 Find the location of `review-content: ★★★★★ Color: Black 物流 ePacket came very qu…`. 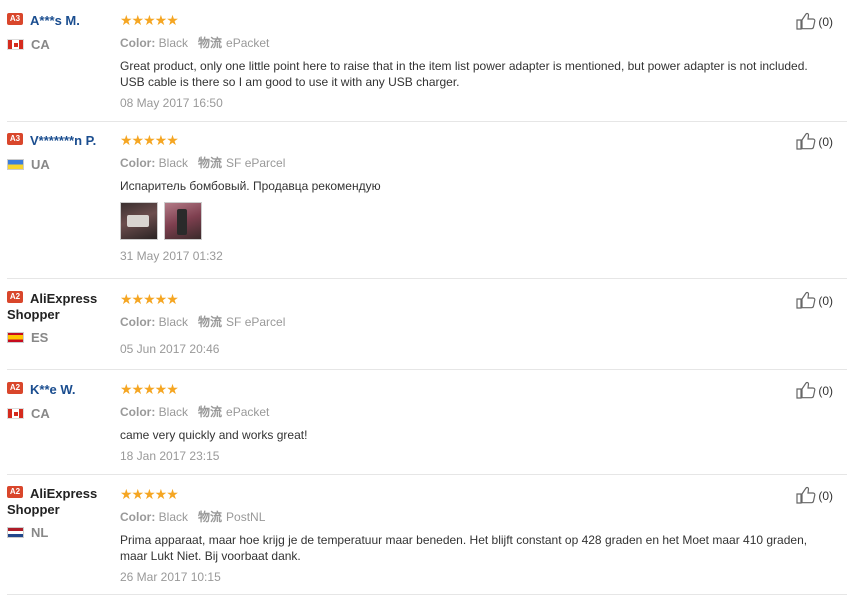

review-content: ★★★★★ Color: Black 物流 ePacket came very qu… is located at coordinates (465, 422).